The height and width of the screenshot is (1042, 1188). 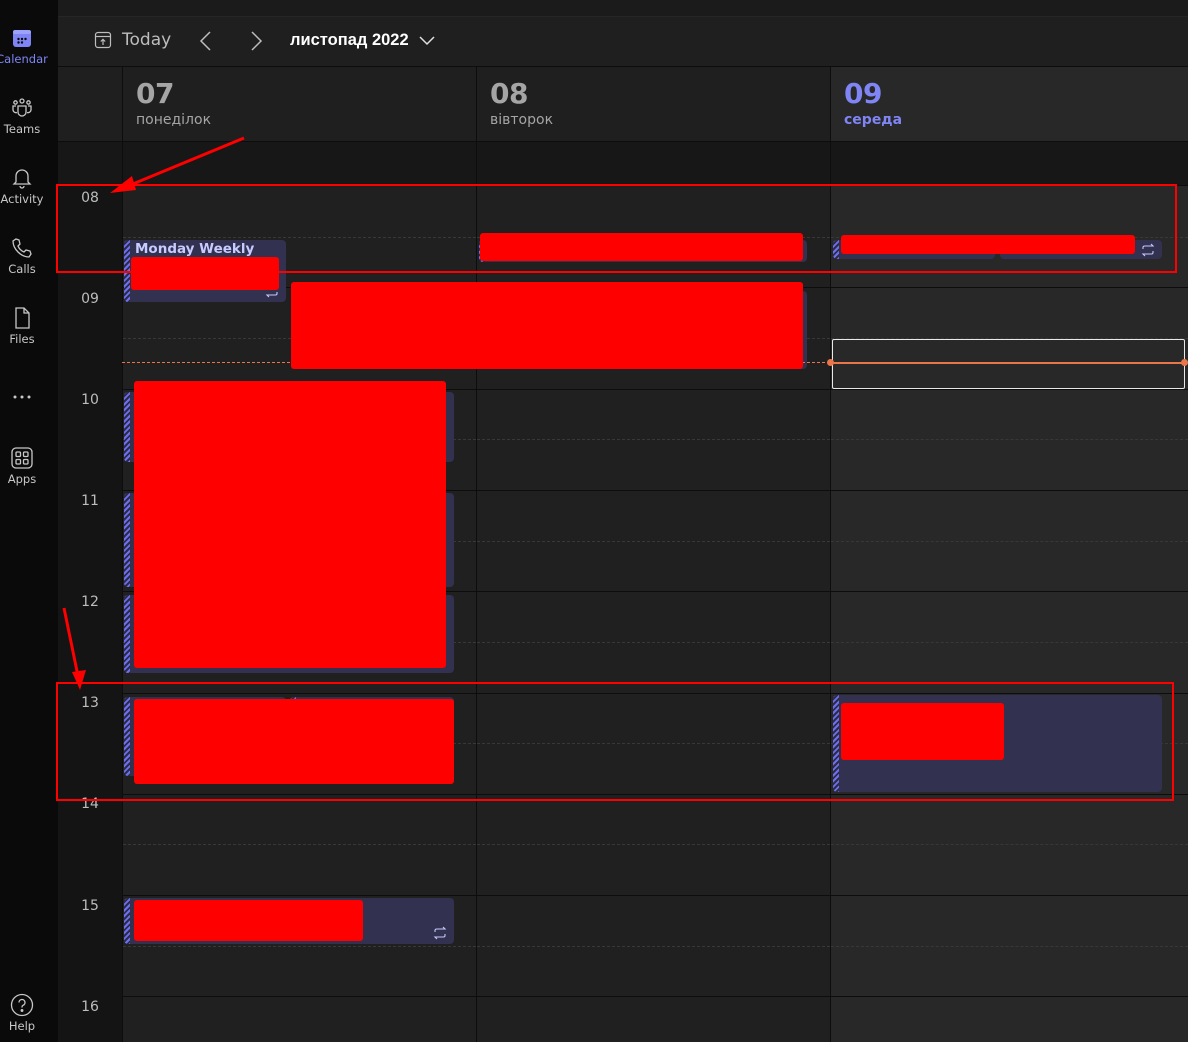 I want to click on rail-item-apps: Apps, so click(x=29, y=466).